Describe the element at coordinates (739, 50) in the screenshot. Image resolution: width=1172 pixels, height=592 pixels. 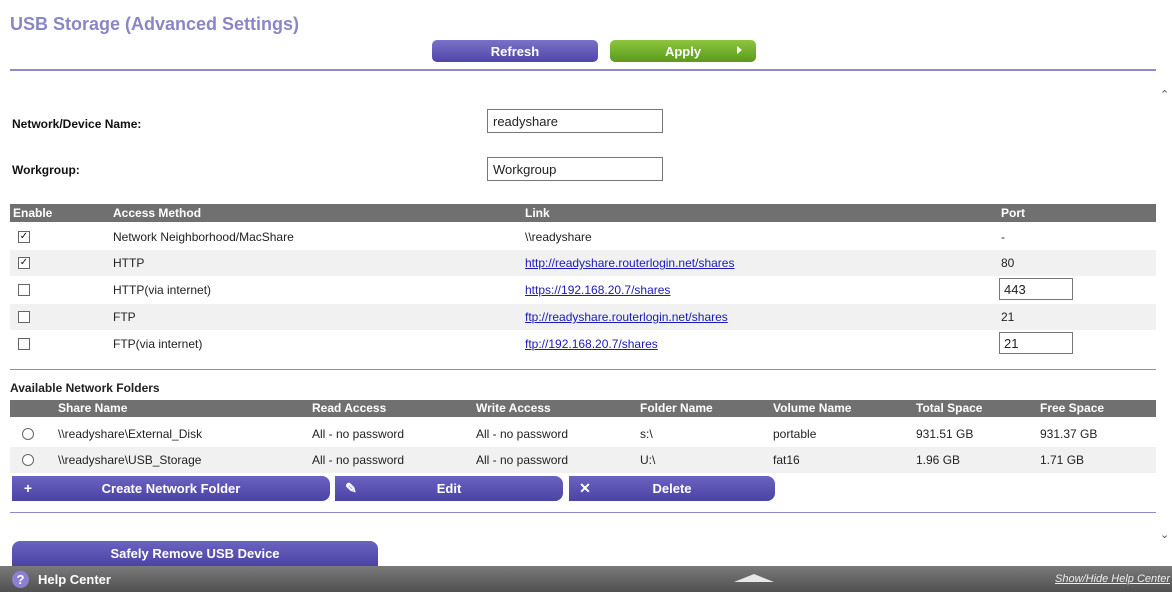
I see `arrow-right-icon` at that location.